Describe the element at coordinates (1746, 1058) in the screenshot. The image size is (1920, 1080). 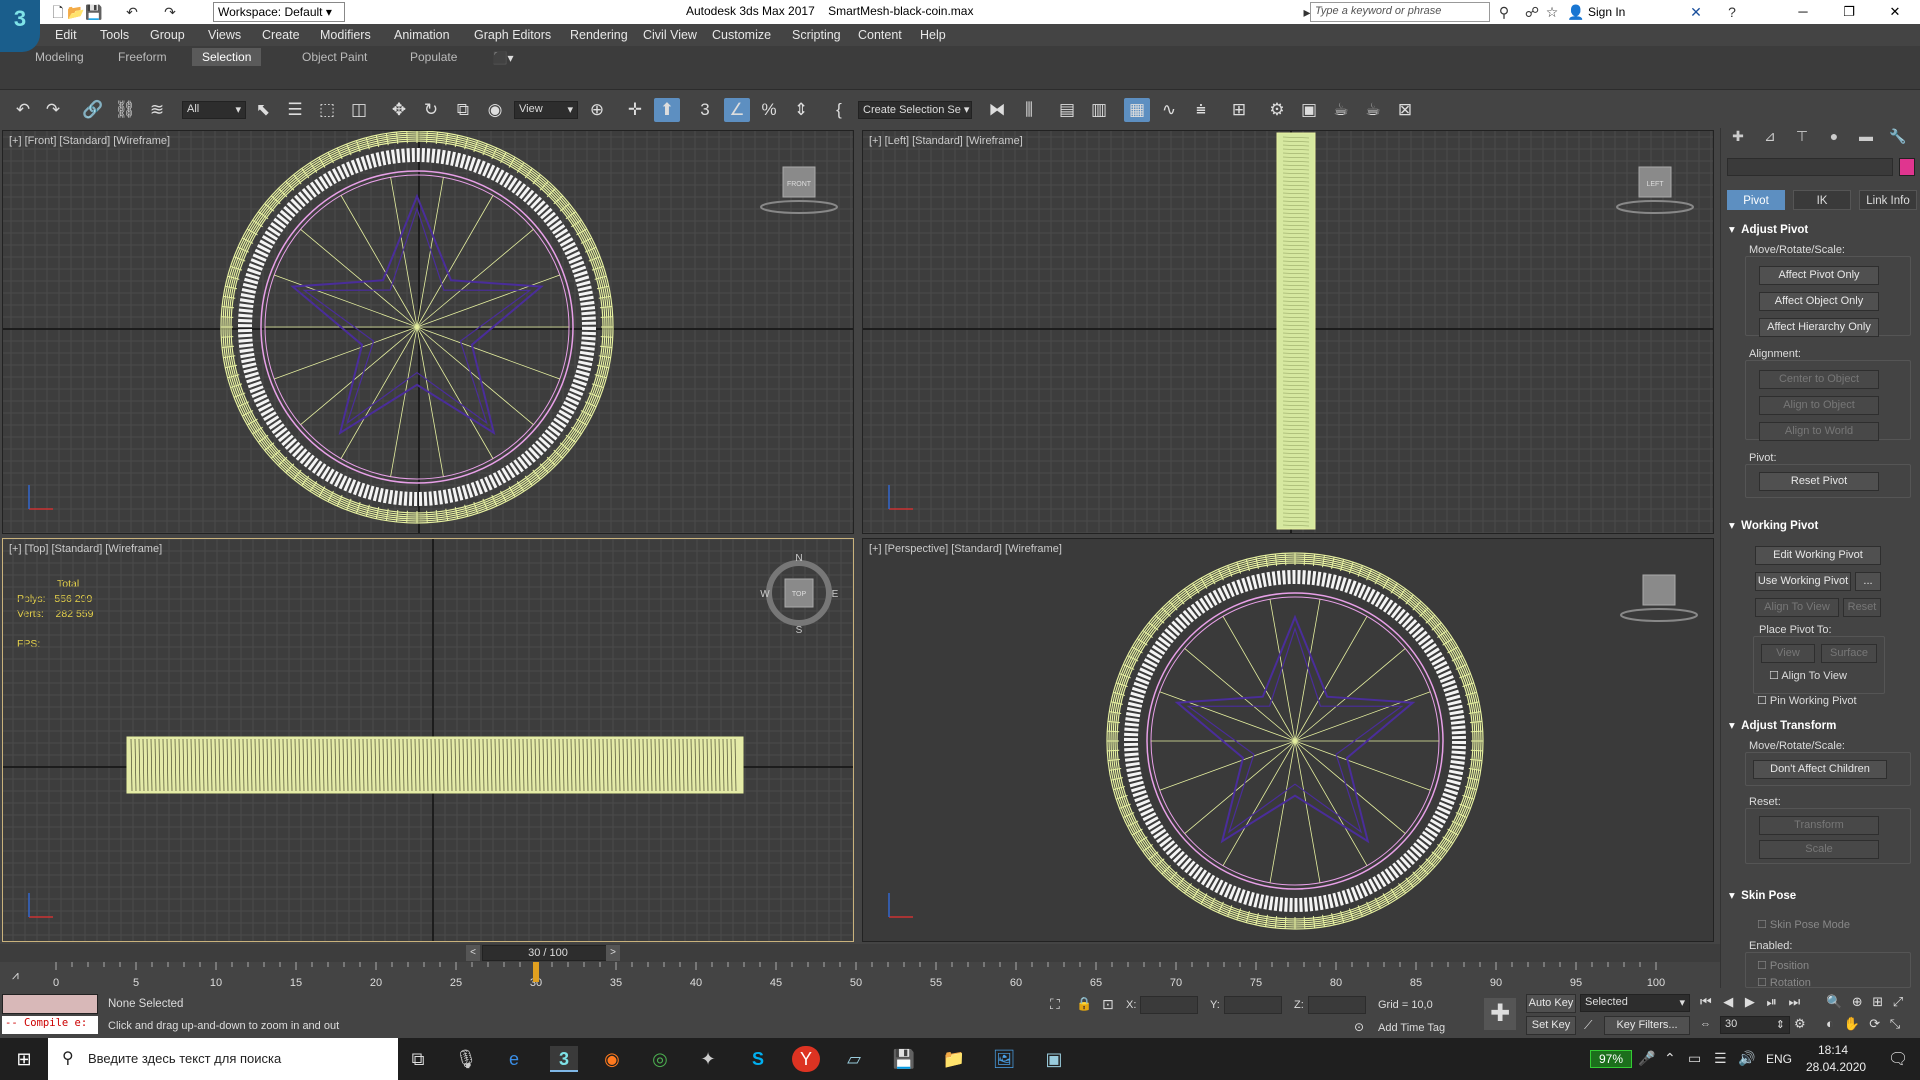
I see `volume-tray-icon: 🔊` at that location.